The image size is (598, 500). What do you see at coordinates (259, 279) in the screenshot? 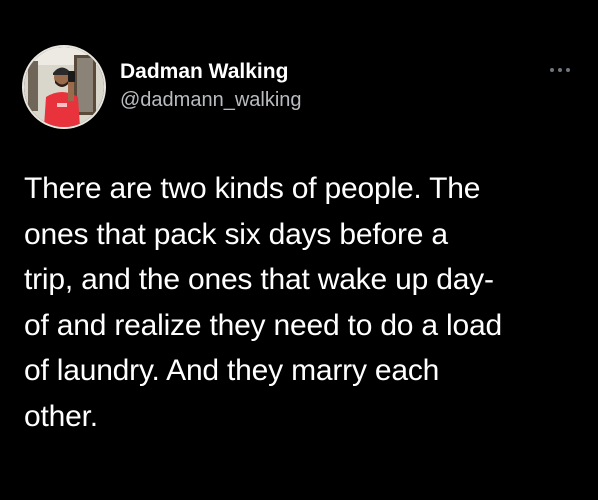
I see `tweet-line: trip, and the ones that wake up day-` at bounding box center [259, 279].